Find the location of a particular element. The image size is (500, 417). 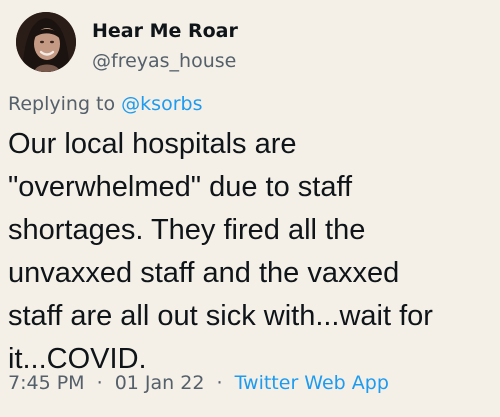

avatar is located at coordinates (46, 42).